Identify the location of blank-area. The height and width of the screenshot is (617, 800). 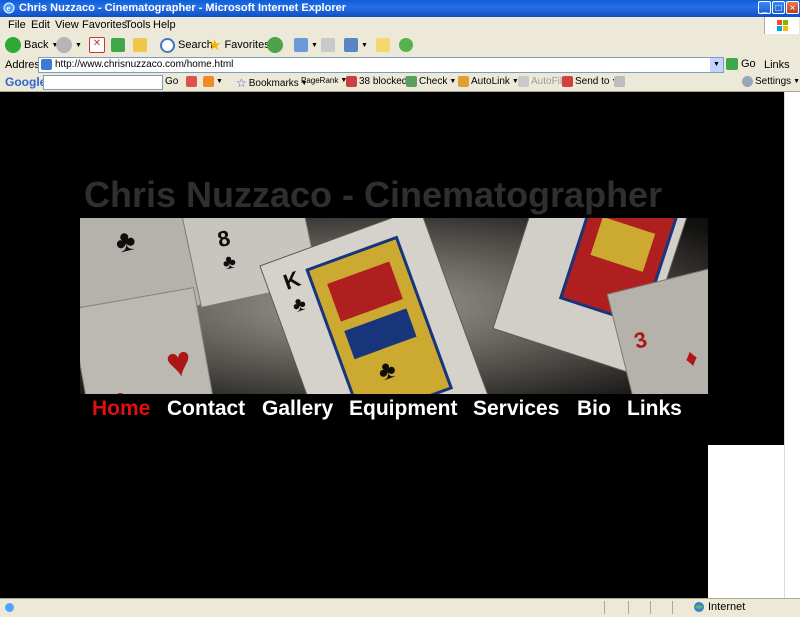
(746, 521).